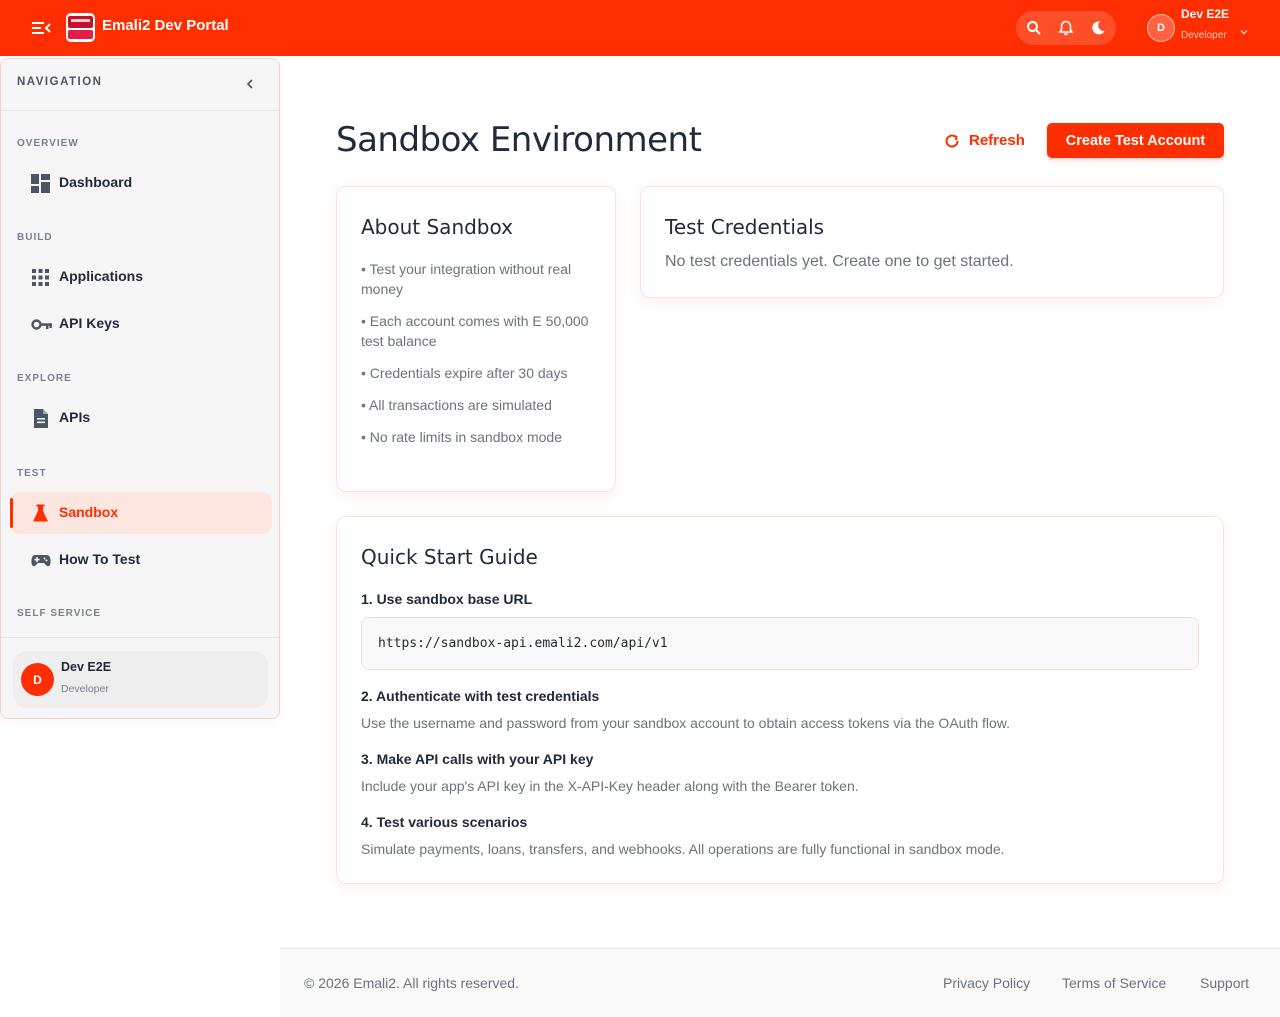  I want to click on terms-of-service-link: Terms of Service, so click(1114, 983).